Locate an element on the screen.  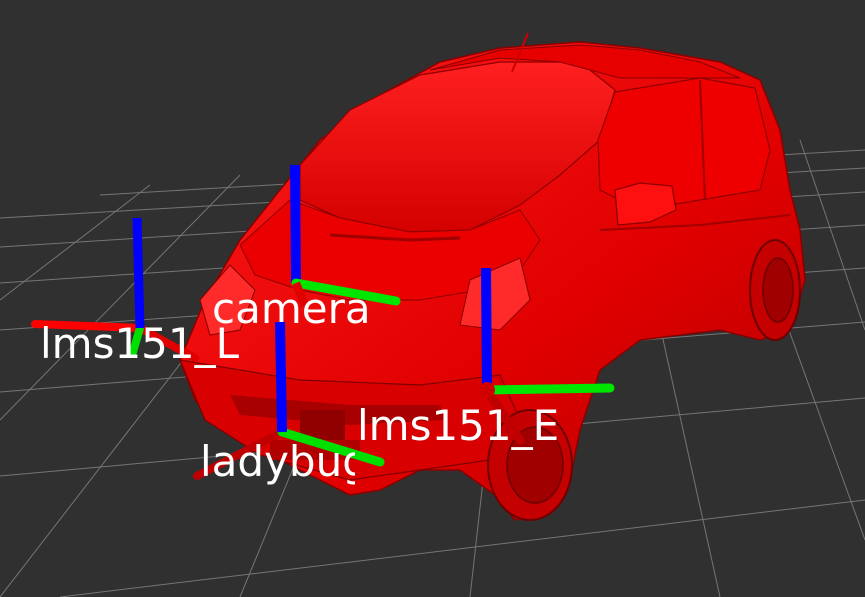
frame-label-lms151-l: lms151_L is located at coordinates (140, 343).